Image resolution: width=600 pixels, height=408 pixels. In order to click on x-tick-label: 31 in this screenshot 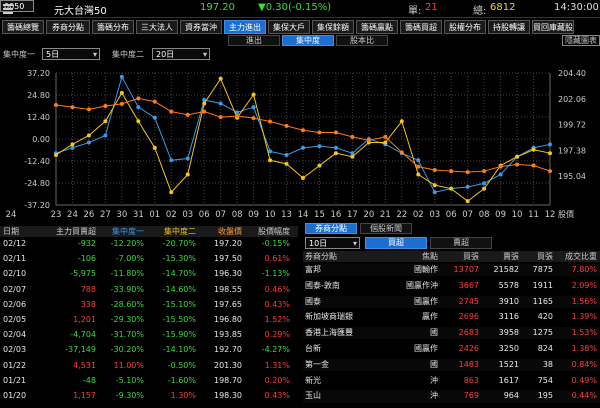, I will do `click(138, 215)`.